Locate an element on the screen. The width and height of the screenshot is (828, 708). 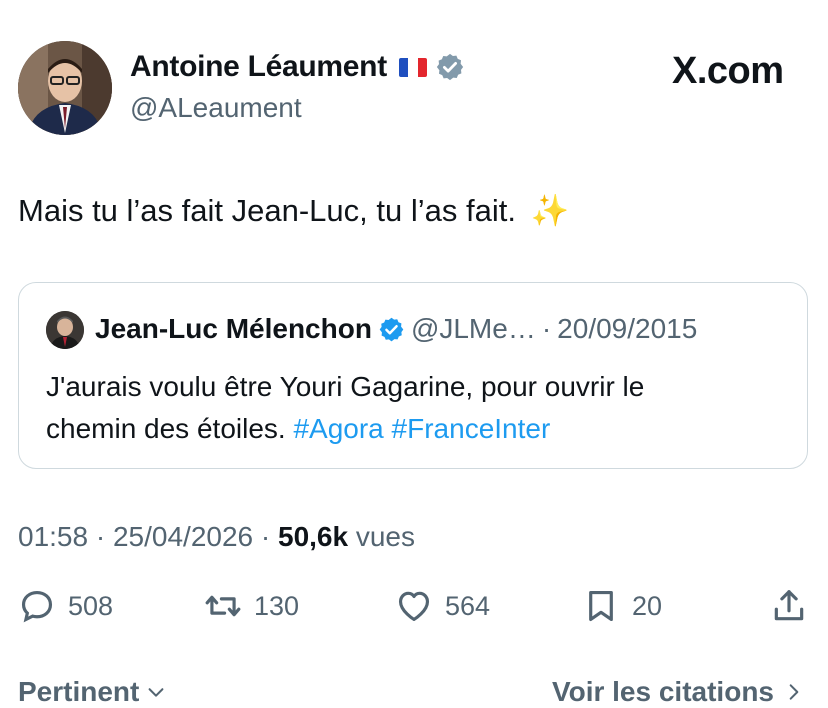
quoted-date: 20/09/2015 is located at coordinates (627, 328).